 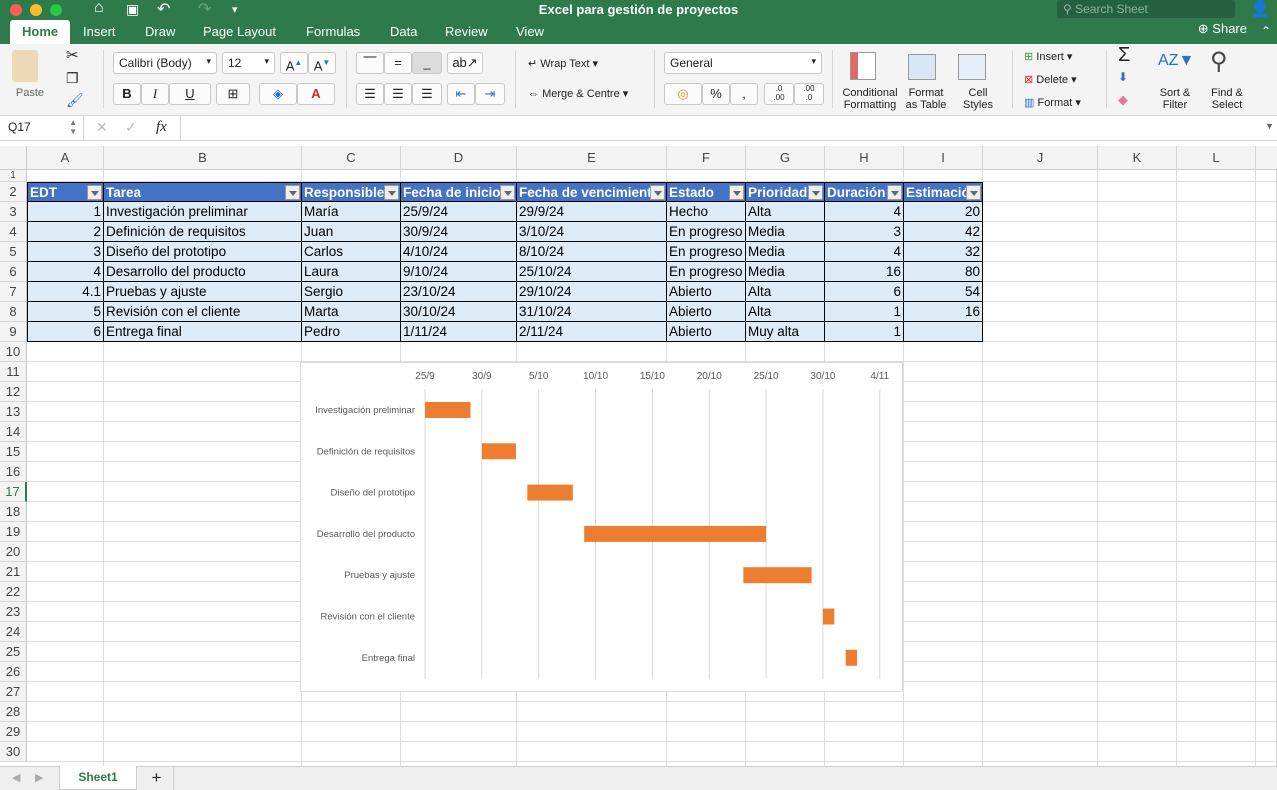 What do you see at coordinates (351, 252) in the screenshot?
I see `table-cell: Carlos` at bounding box center [351, 252].